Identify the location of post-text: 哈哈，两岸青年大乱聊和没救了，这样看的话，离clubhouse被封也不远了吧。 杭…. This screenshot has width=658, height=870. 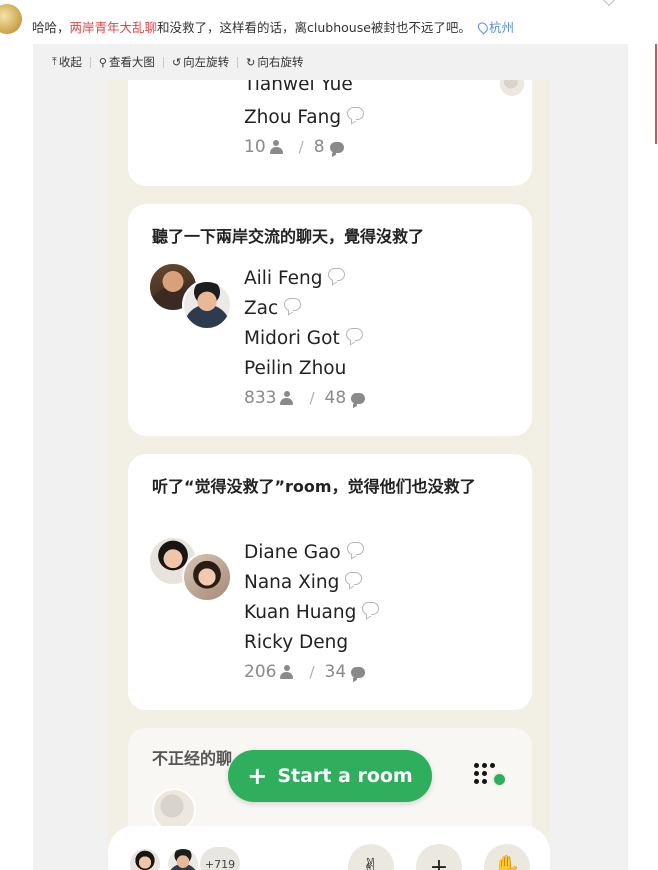
(273, 26).